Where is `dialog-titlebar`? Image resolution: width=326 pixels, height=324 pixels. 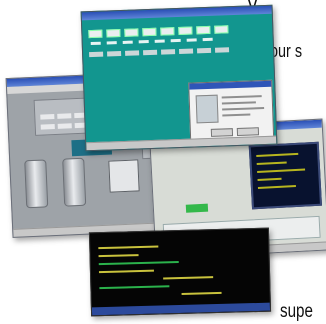 dialog-titlebar is located at coordinates (230, 85).